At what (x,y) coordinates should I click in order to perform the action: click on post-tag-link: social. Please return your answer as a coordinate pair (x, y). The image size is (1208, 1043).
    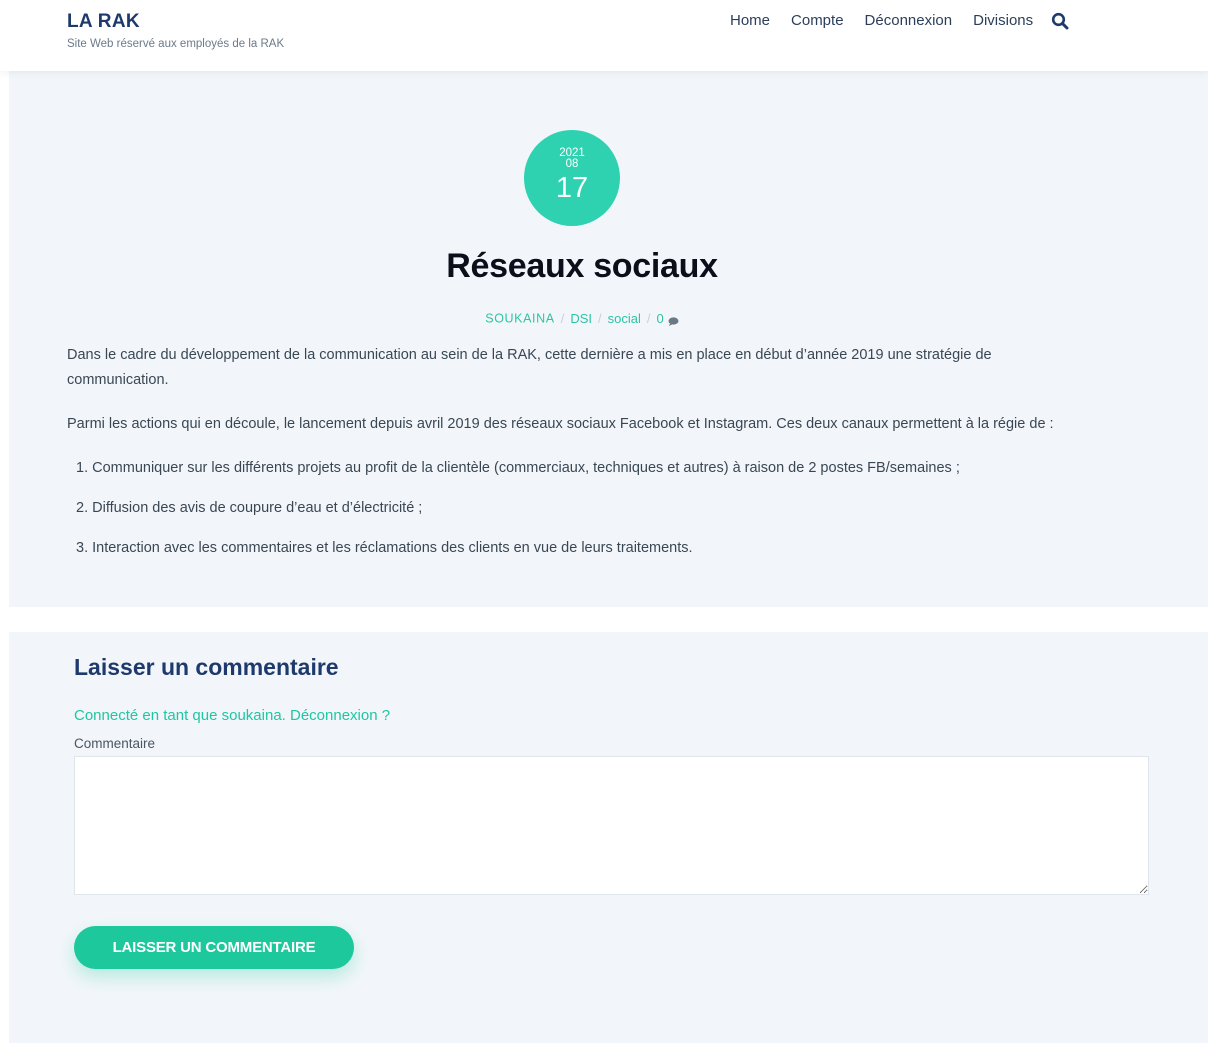
    Looking at the image, I should click on (624, 318).